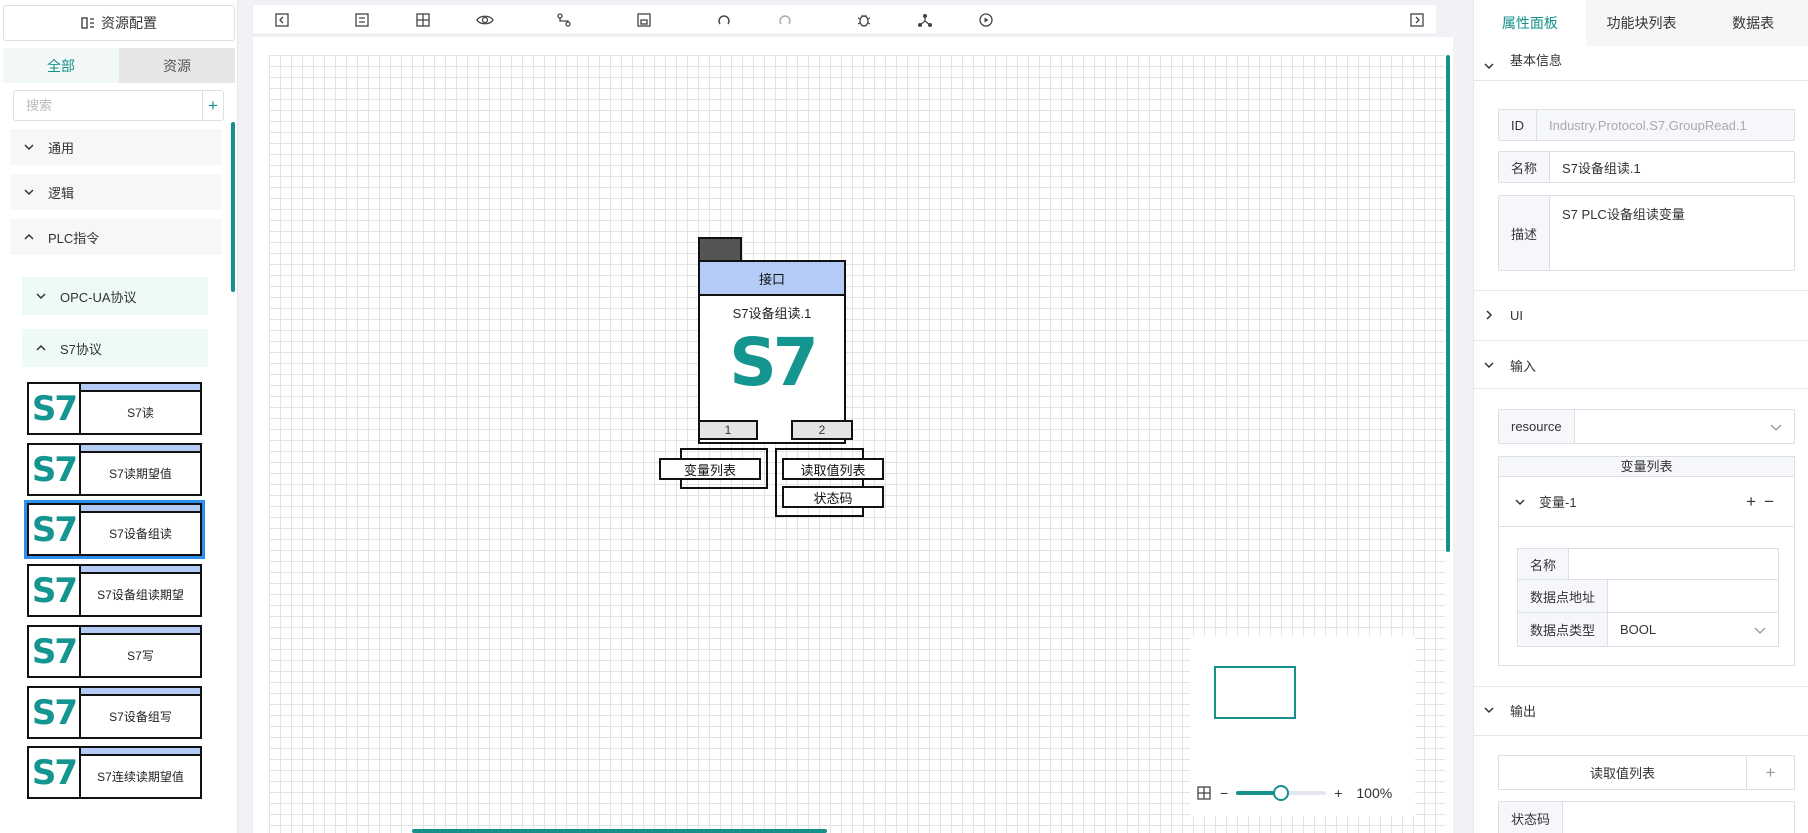 This screenshot has height=833, width=1808. Describe the element at coordinates (1204, 793) in the screenshot. I see `fit-screen-icon` at that location.